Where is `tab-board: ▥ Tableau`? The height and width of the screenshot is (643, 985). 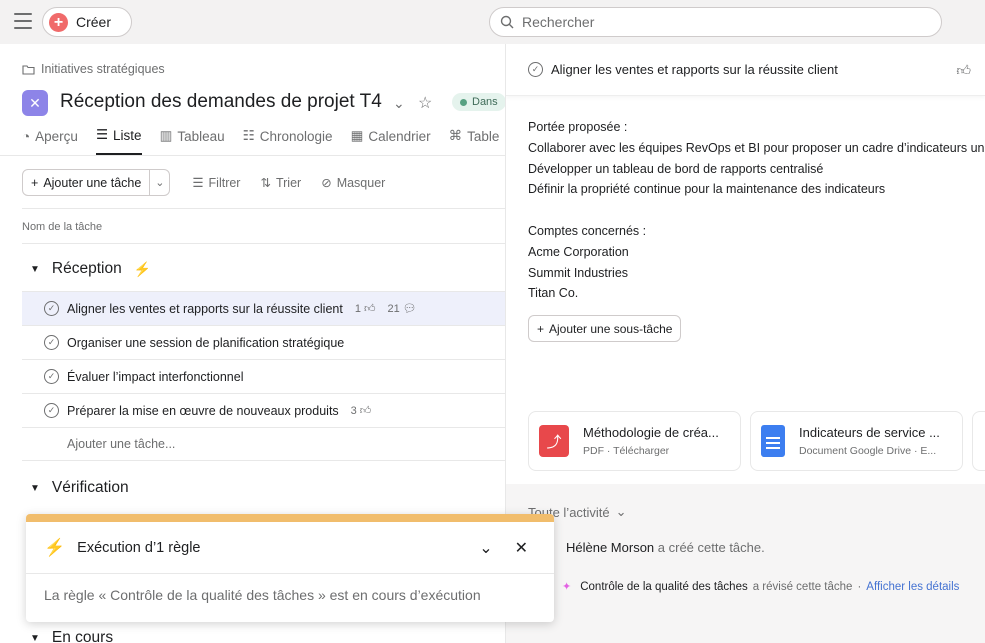 tab-board: ▥ Tableau is located at coordinates (192, 141).